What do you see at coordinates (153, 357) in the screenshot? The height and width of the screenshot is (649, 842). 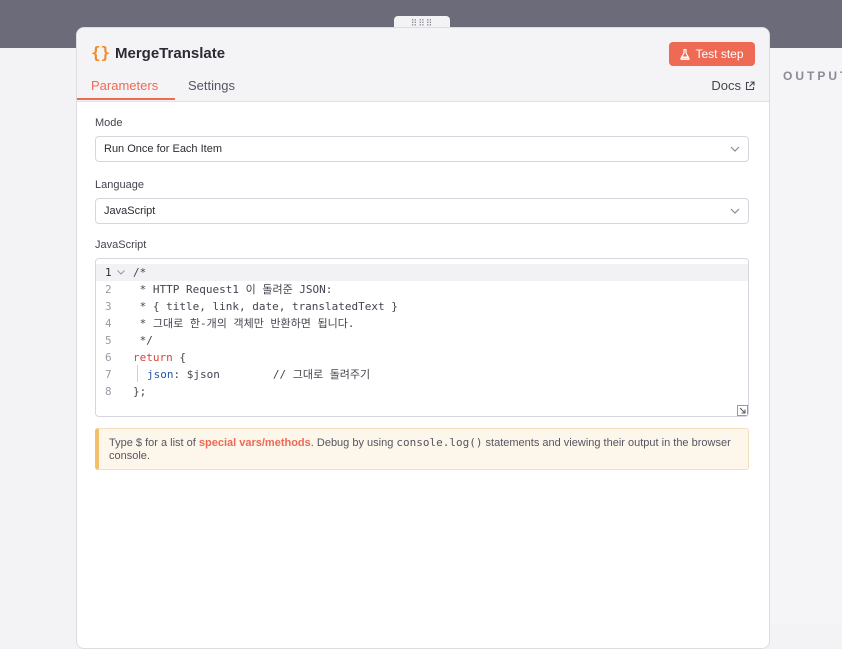 I see `keyword-return: return` at bounding box center [153, 357].